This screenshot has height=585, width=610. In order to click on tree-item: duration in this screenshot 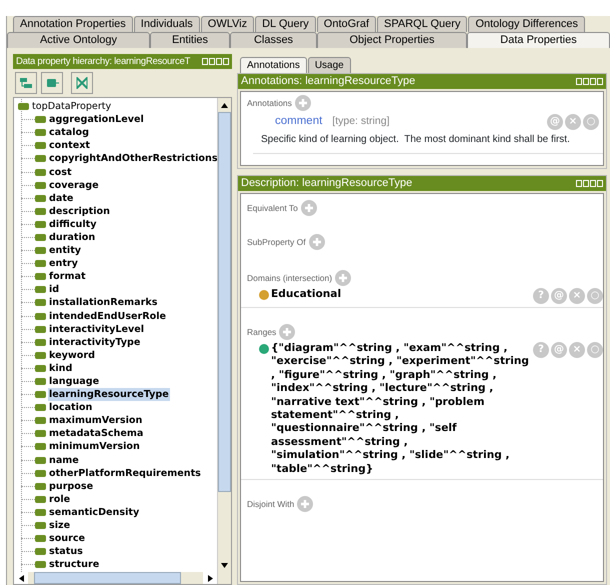, I will do `click(72, 237)`.